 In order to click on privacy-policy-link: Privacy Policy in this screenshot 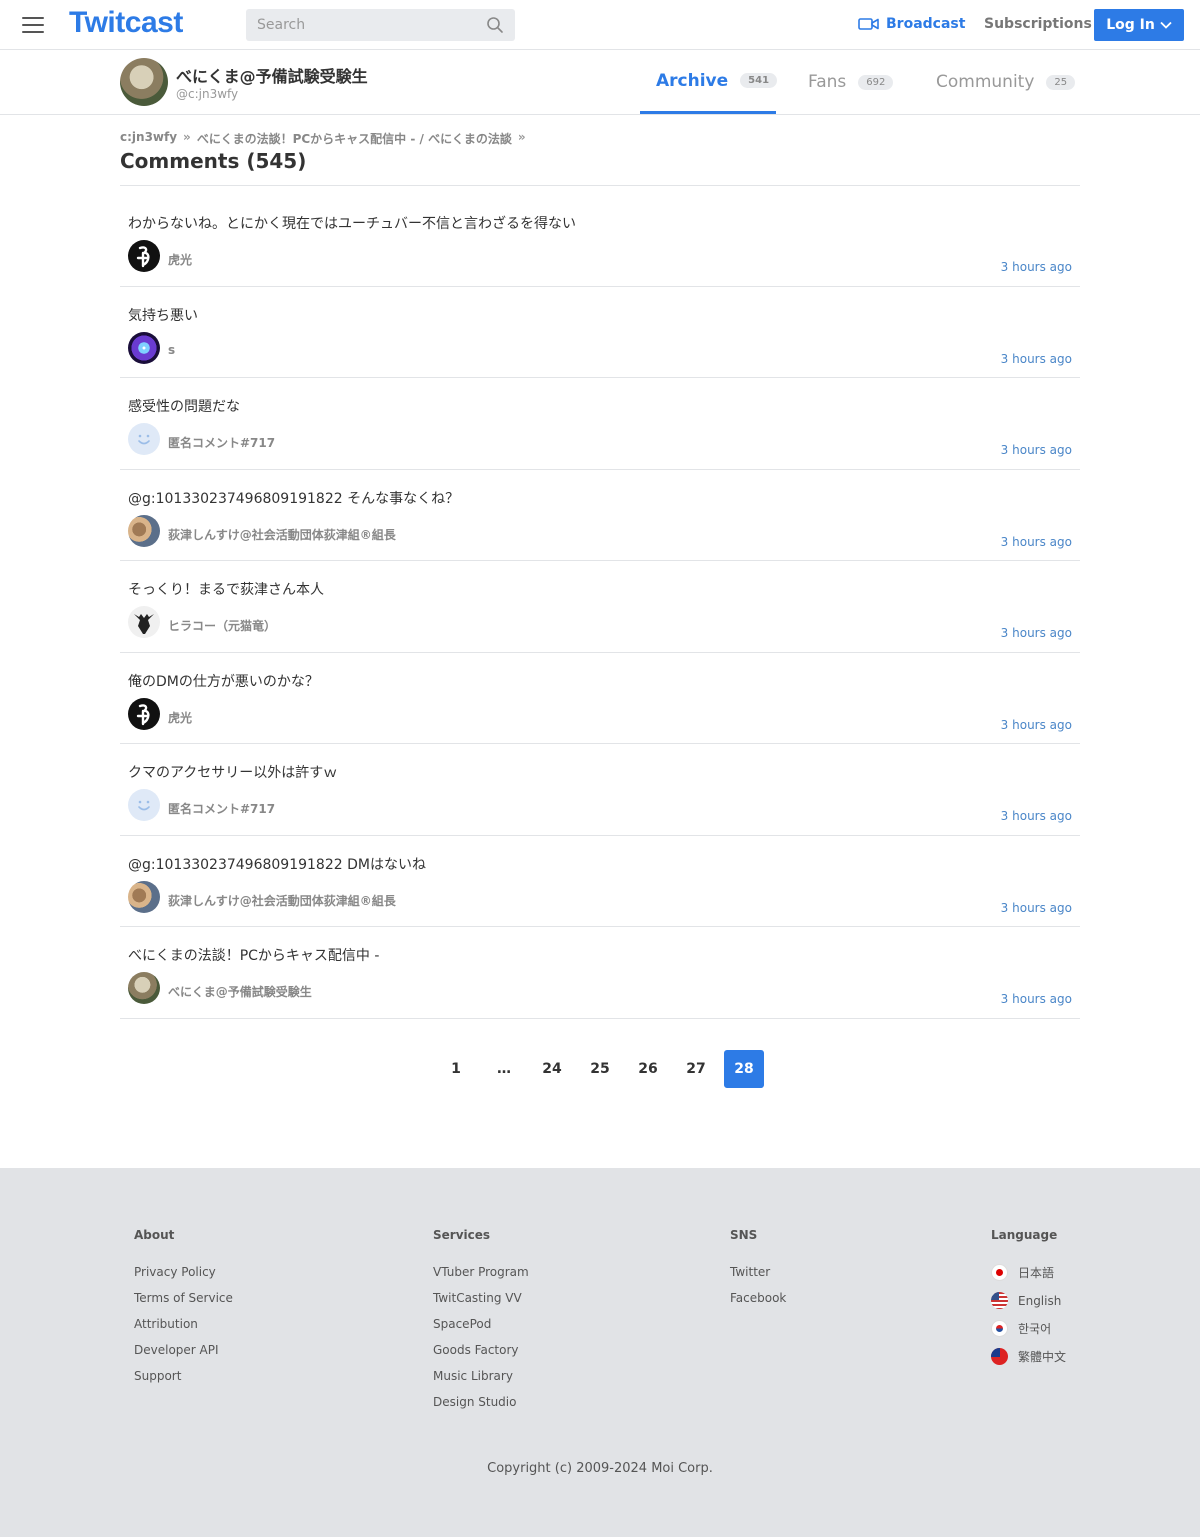, I will do `click(183, 1272)`.